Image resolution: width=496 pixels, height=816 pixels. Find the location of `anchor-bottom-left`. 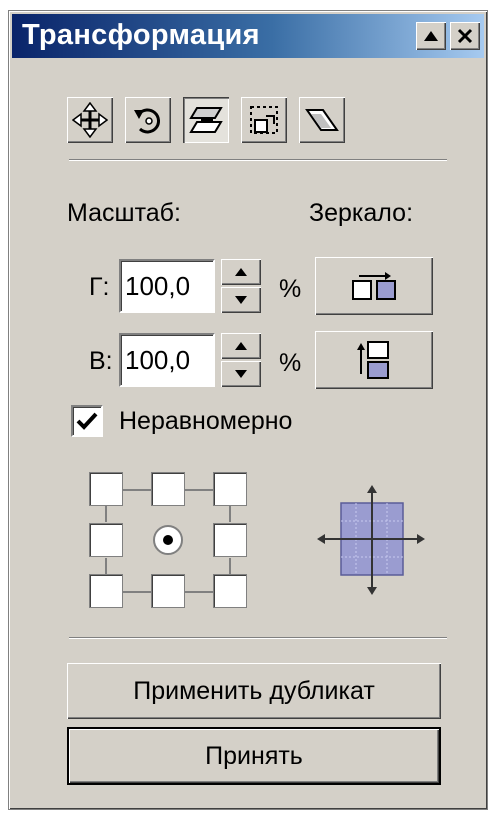

anchor-bottom-left is located at coordinates (106, 591).